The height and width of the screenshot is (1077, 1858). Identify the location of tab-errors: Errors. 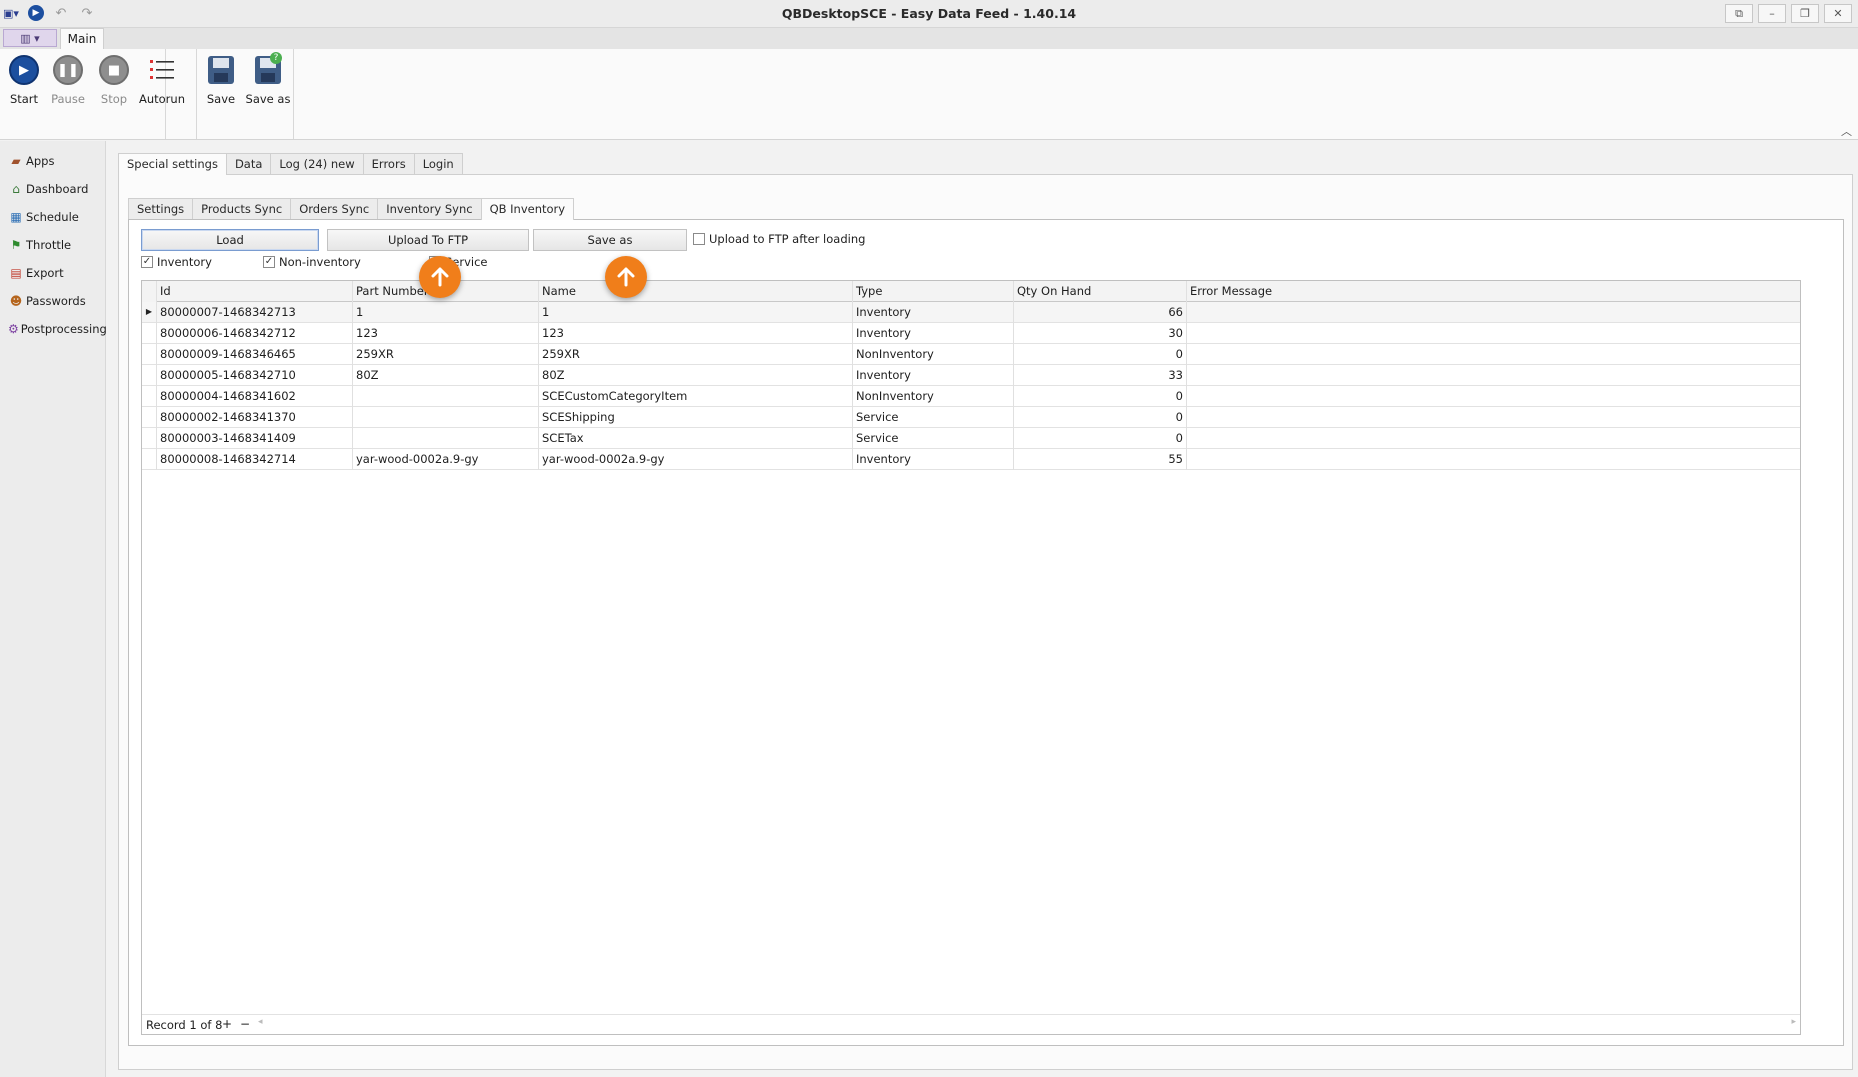
(388, 163).